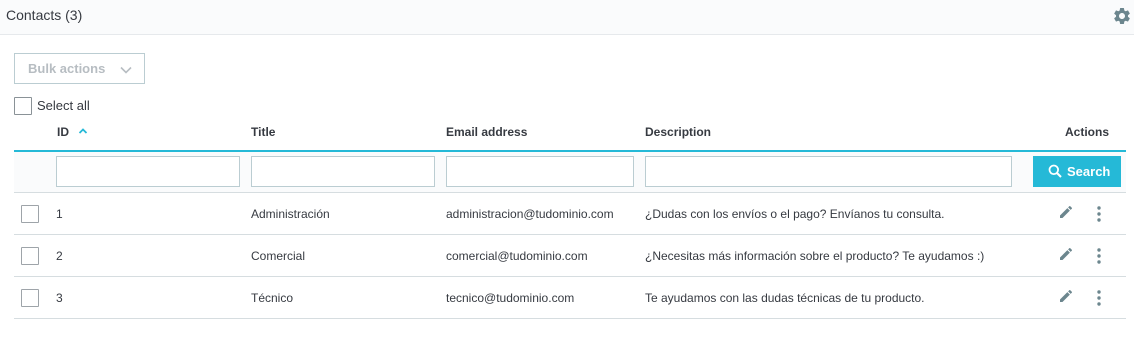 Image resolution: width=1134 pixels, height=347 pixels. Describe the element at coordinates (67, 68) in the screenshot. I see `bulk-actions-label: Bulk actions` at that location.